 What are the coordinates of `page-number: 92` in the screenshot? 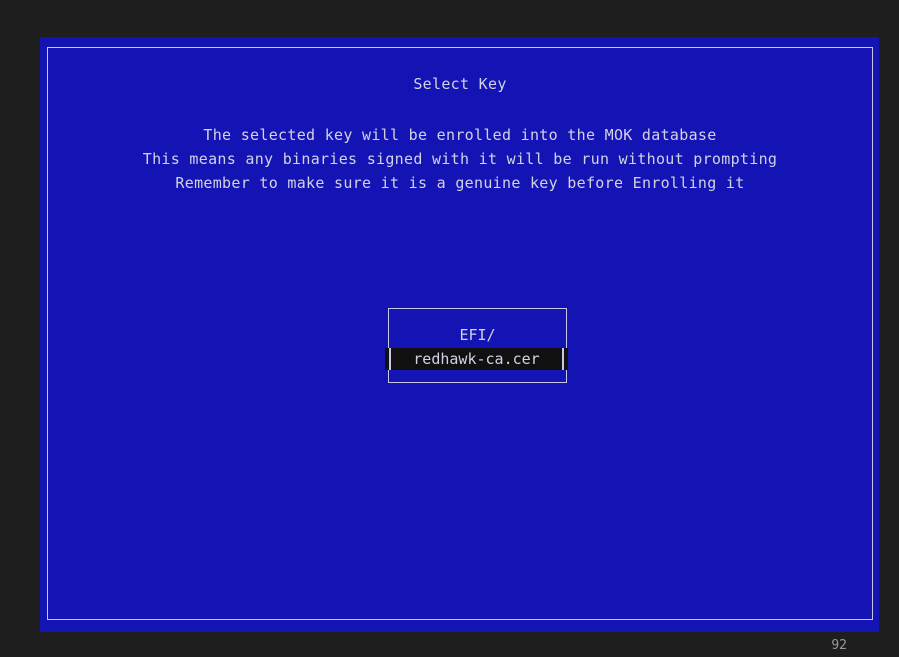 It's located at (839, 645).